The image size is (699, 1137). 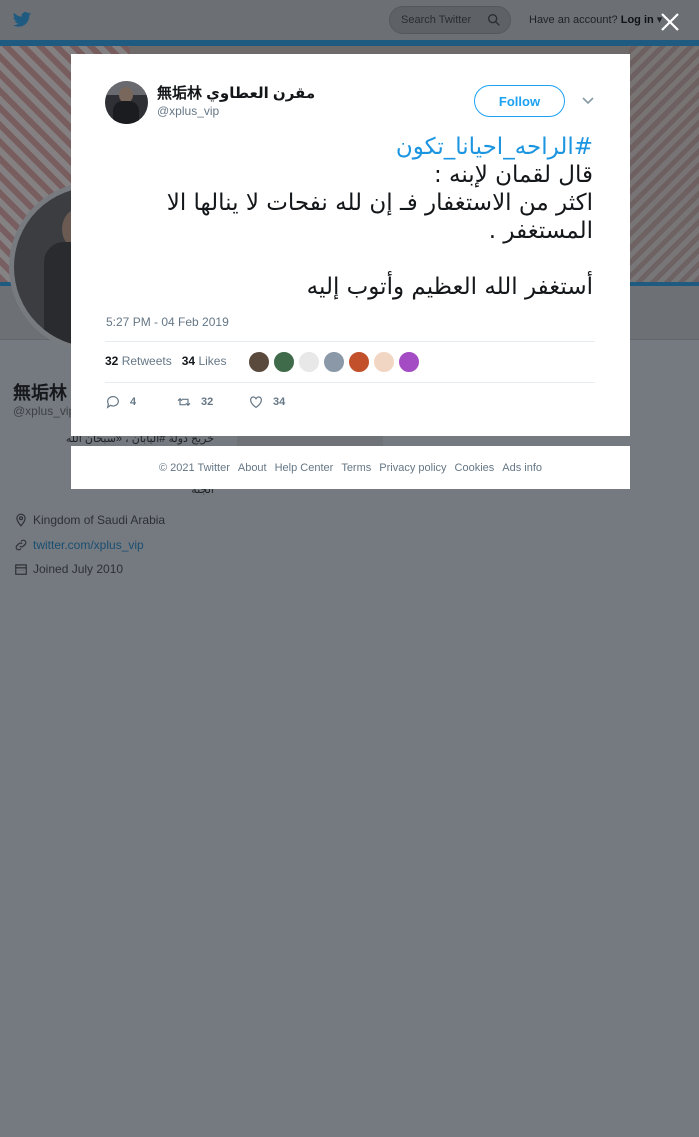 I want to click on profile-joined: Joined July 2010, so click(x=68, y=569).